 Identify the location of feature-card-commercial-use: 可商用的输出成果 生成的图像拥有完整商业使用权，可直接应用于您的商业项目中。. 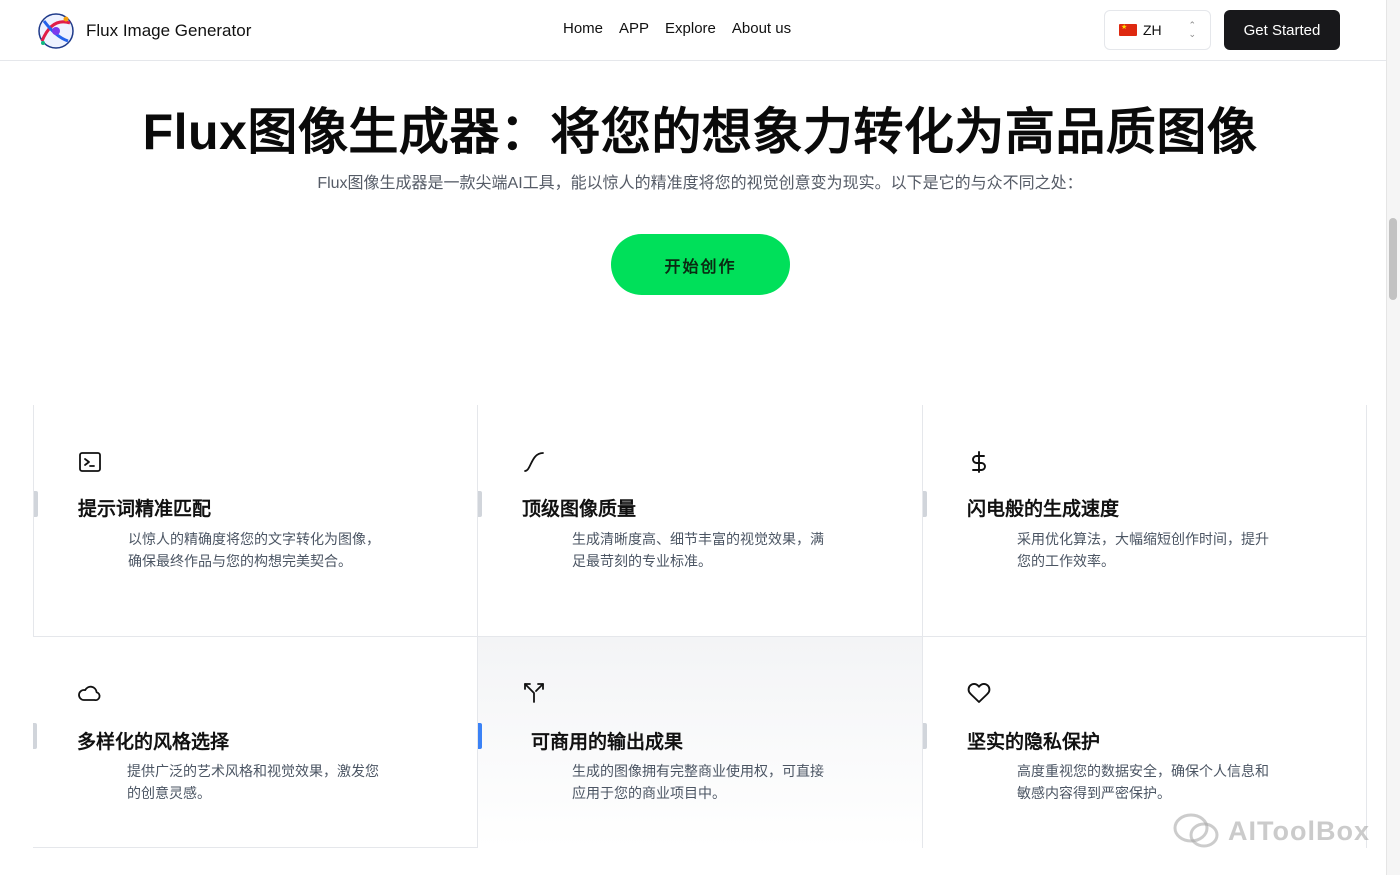
(699, 742).